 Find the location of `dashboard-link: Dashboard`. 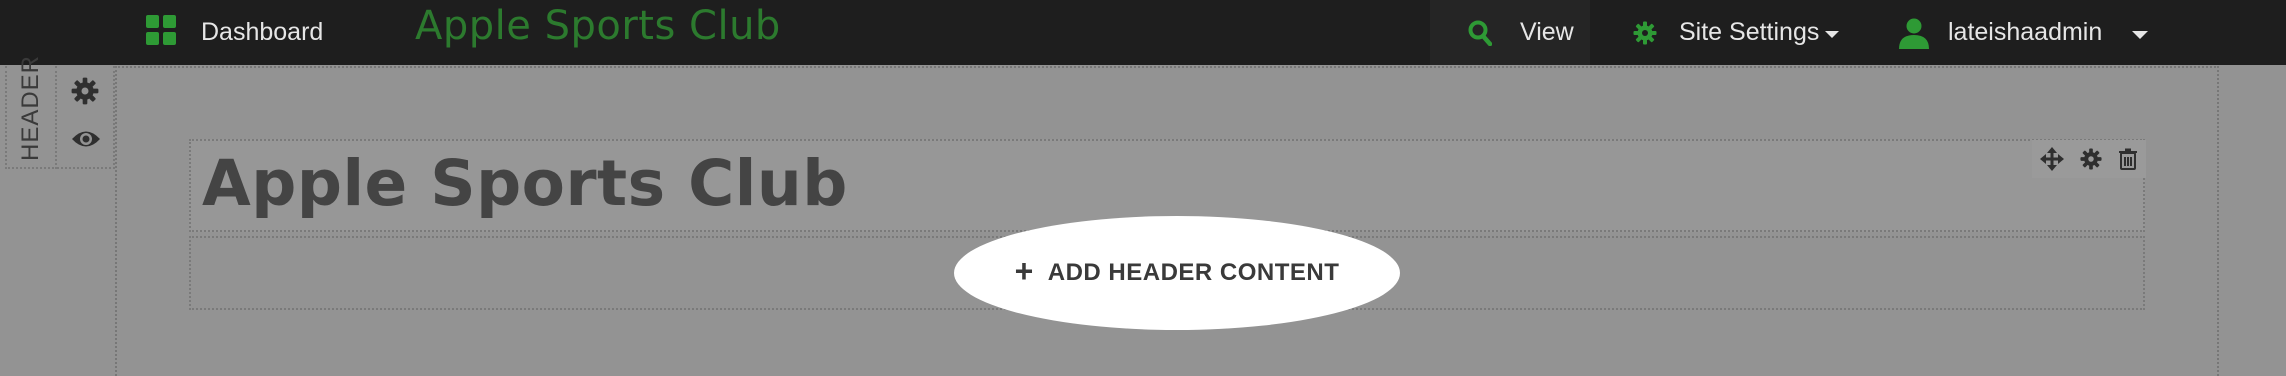

dashboard-link: Dashboard is located at coordinates (234, 32).